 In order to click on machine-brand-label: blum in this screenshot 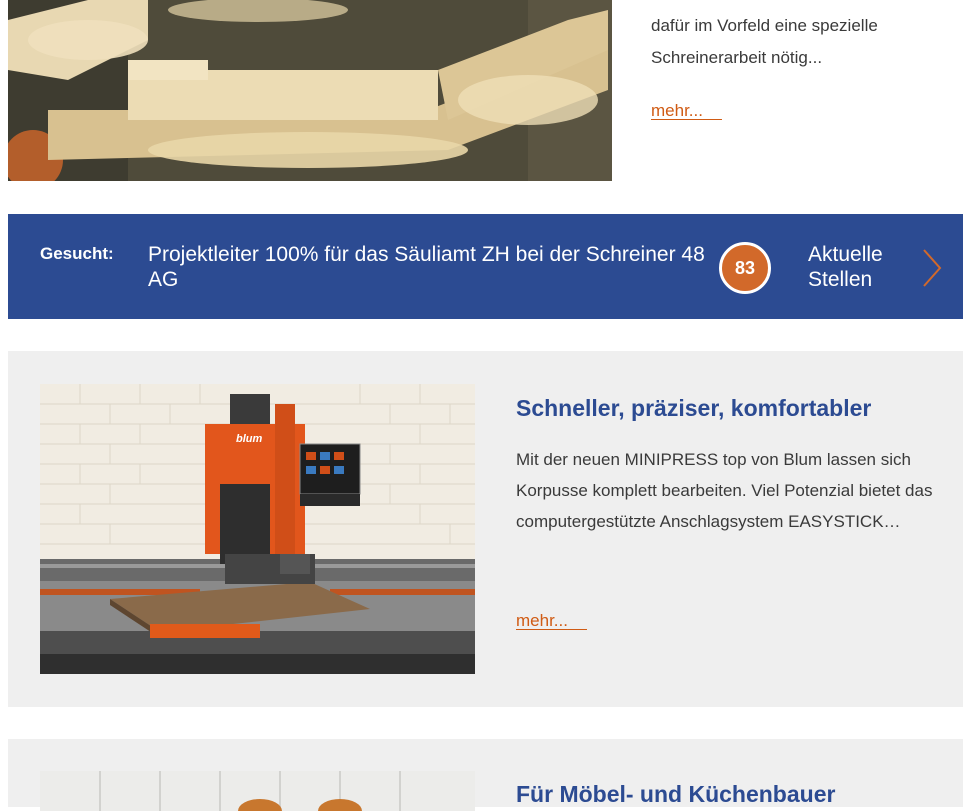, I will do `click(249, 439)`.